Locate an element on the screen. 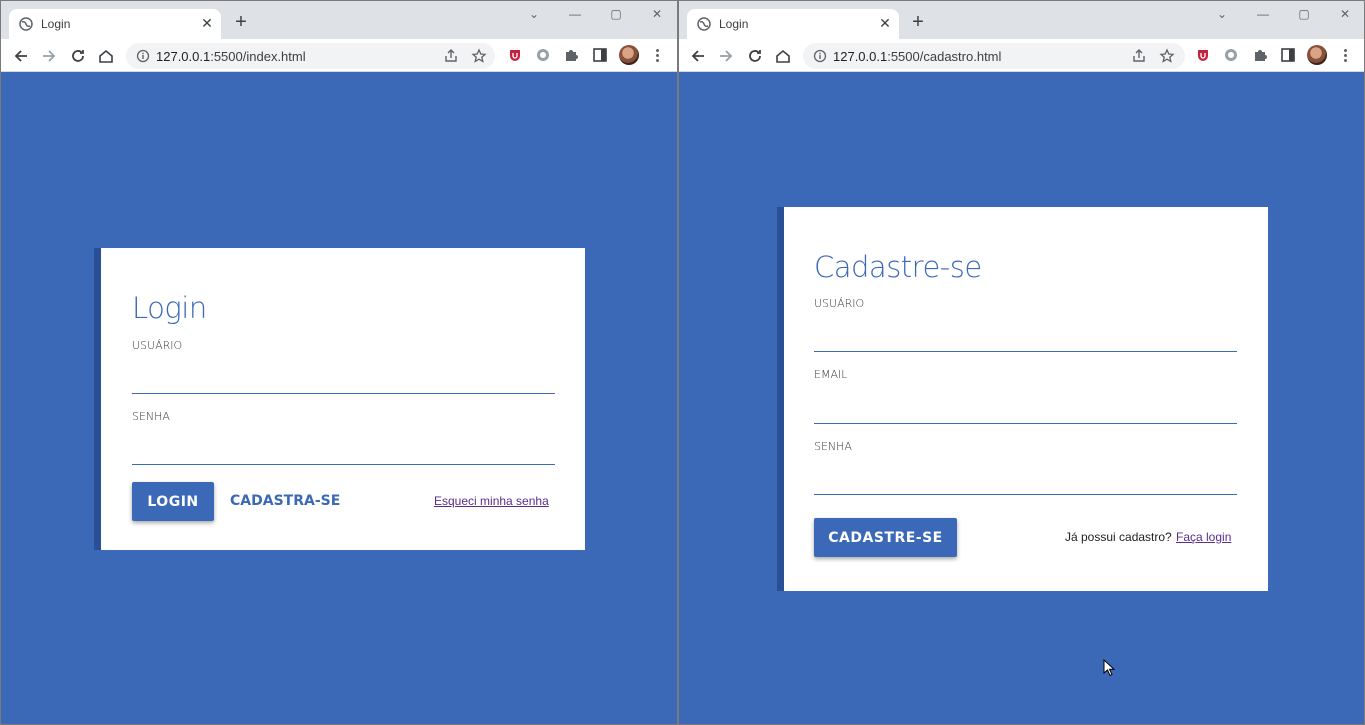 The height and width of the screenshot is (725, 1365). register-button: CADASTRE-SE is located at coordinates (885, 537).